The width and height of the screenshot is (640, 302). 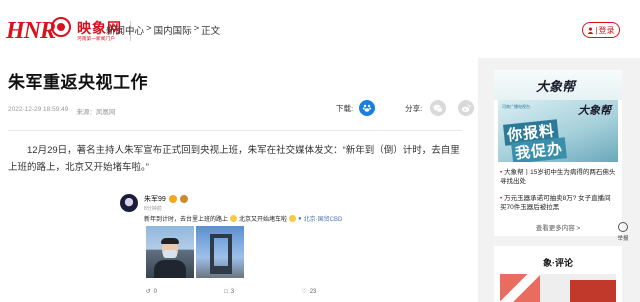 I want to click on logo-badge-icon, so click(x=61, y=27).